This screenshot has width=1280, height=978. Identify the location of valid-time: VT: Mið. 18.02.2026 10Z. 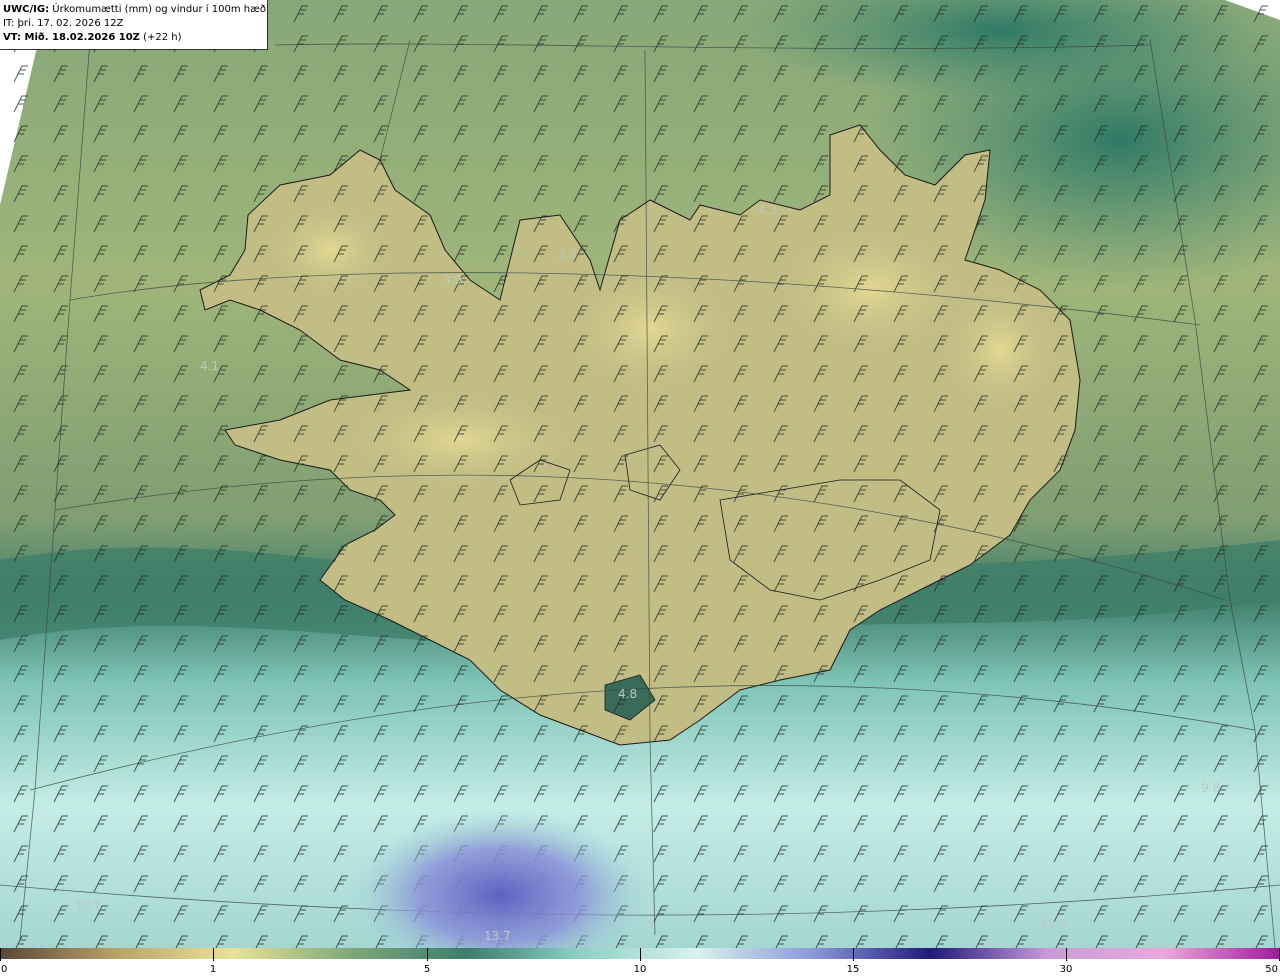
(71, 37).